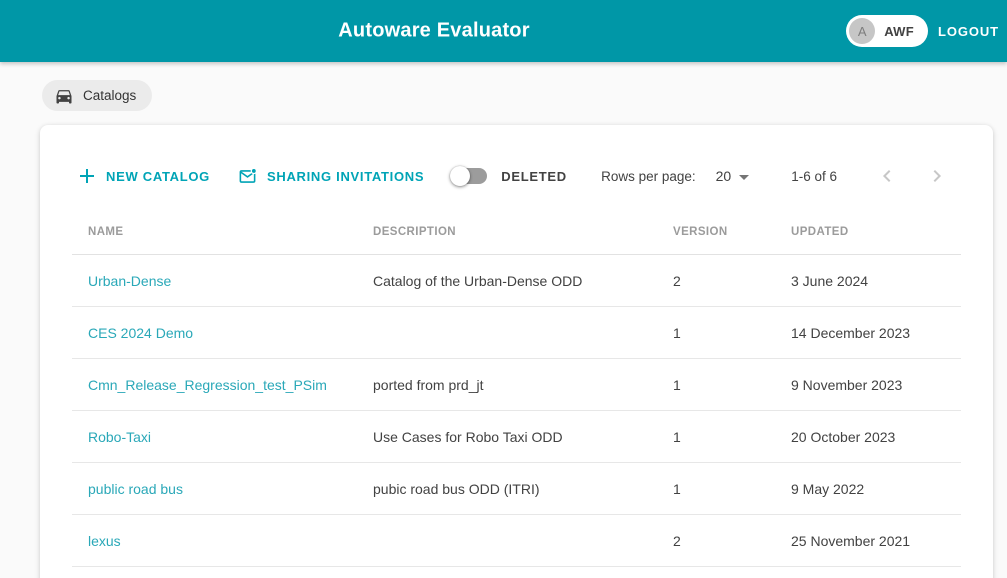 This screenshot has height=578, width=1007. I want to click on app-header: Autoware Evaluator A AWF LOGOUT, so click(503, 31).